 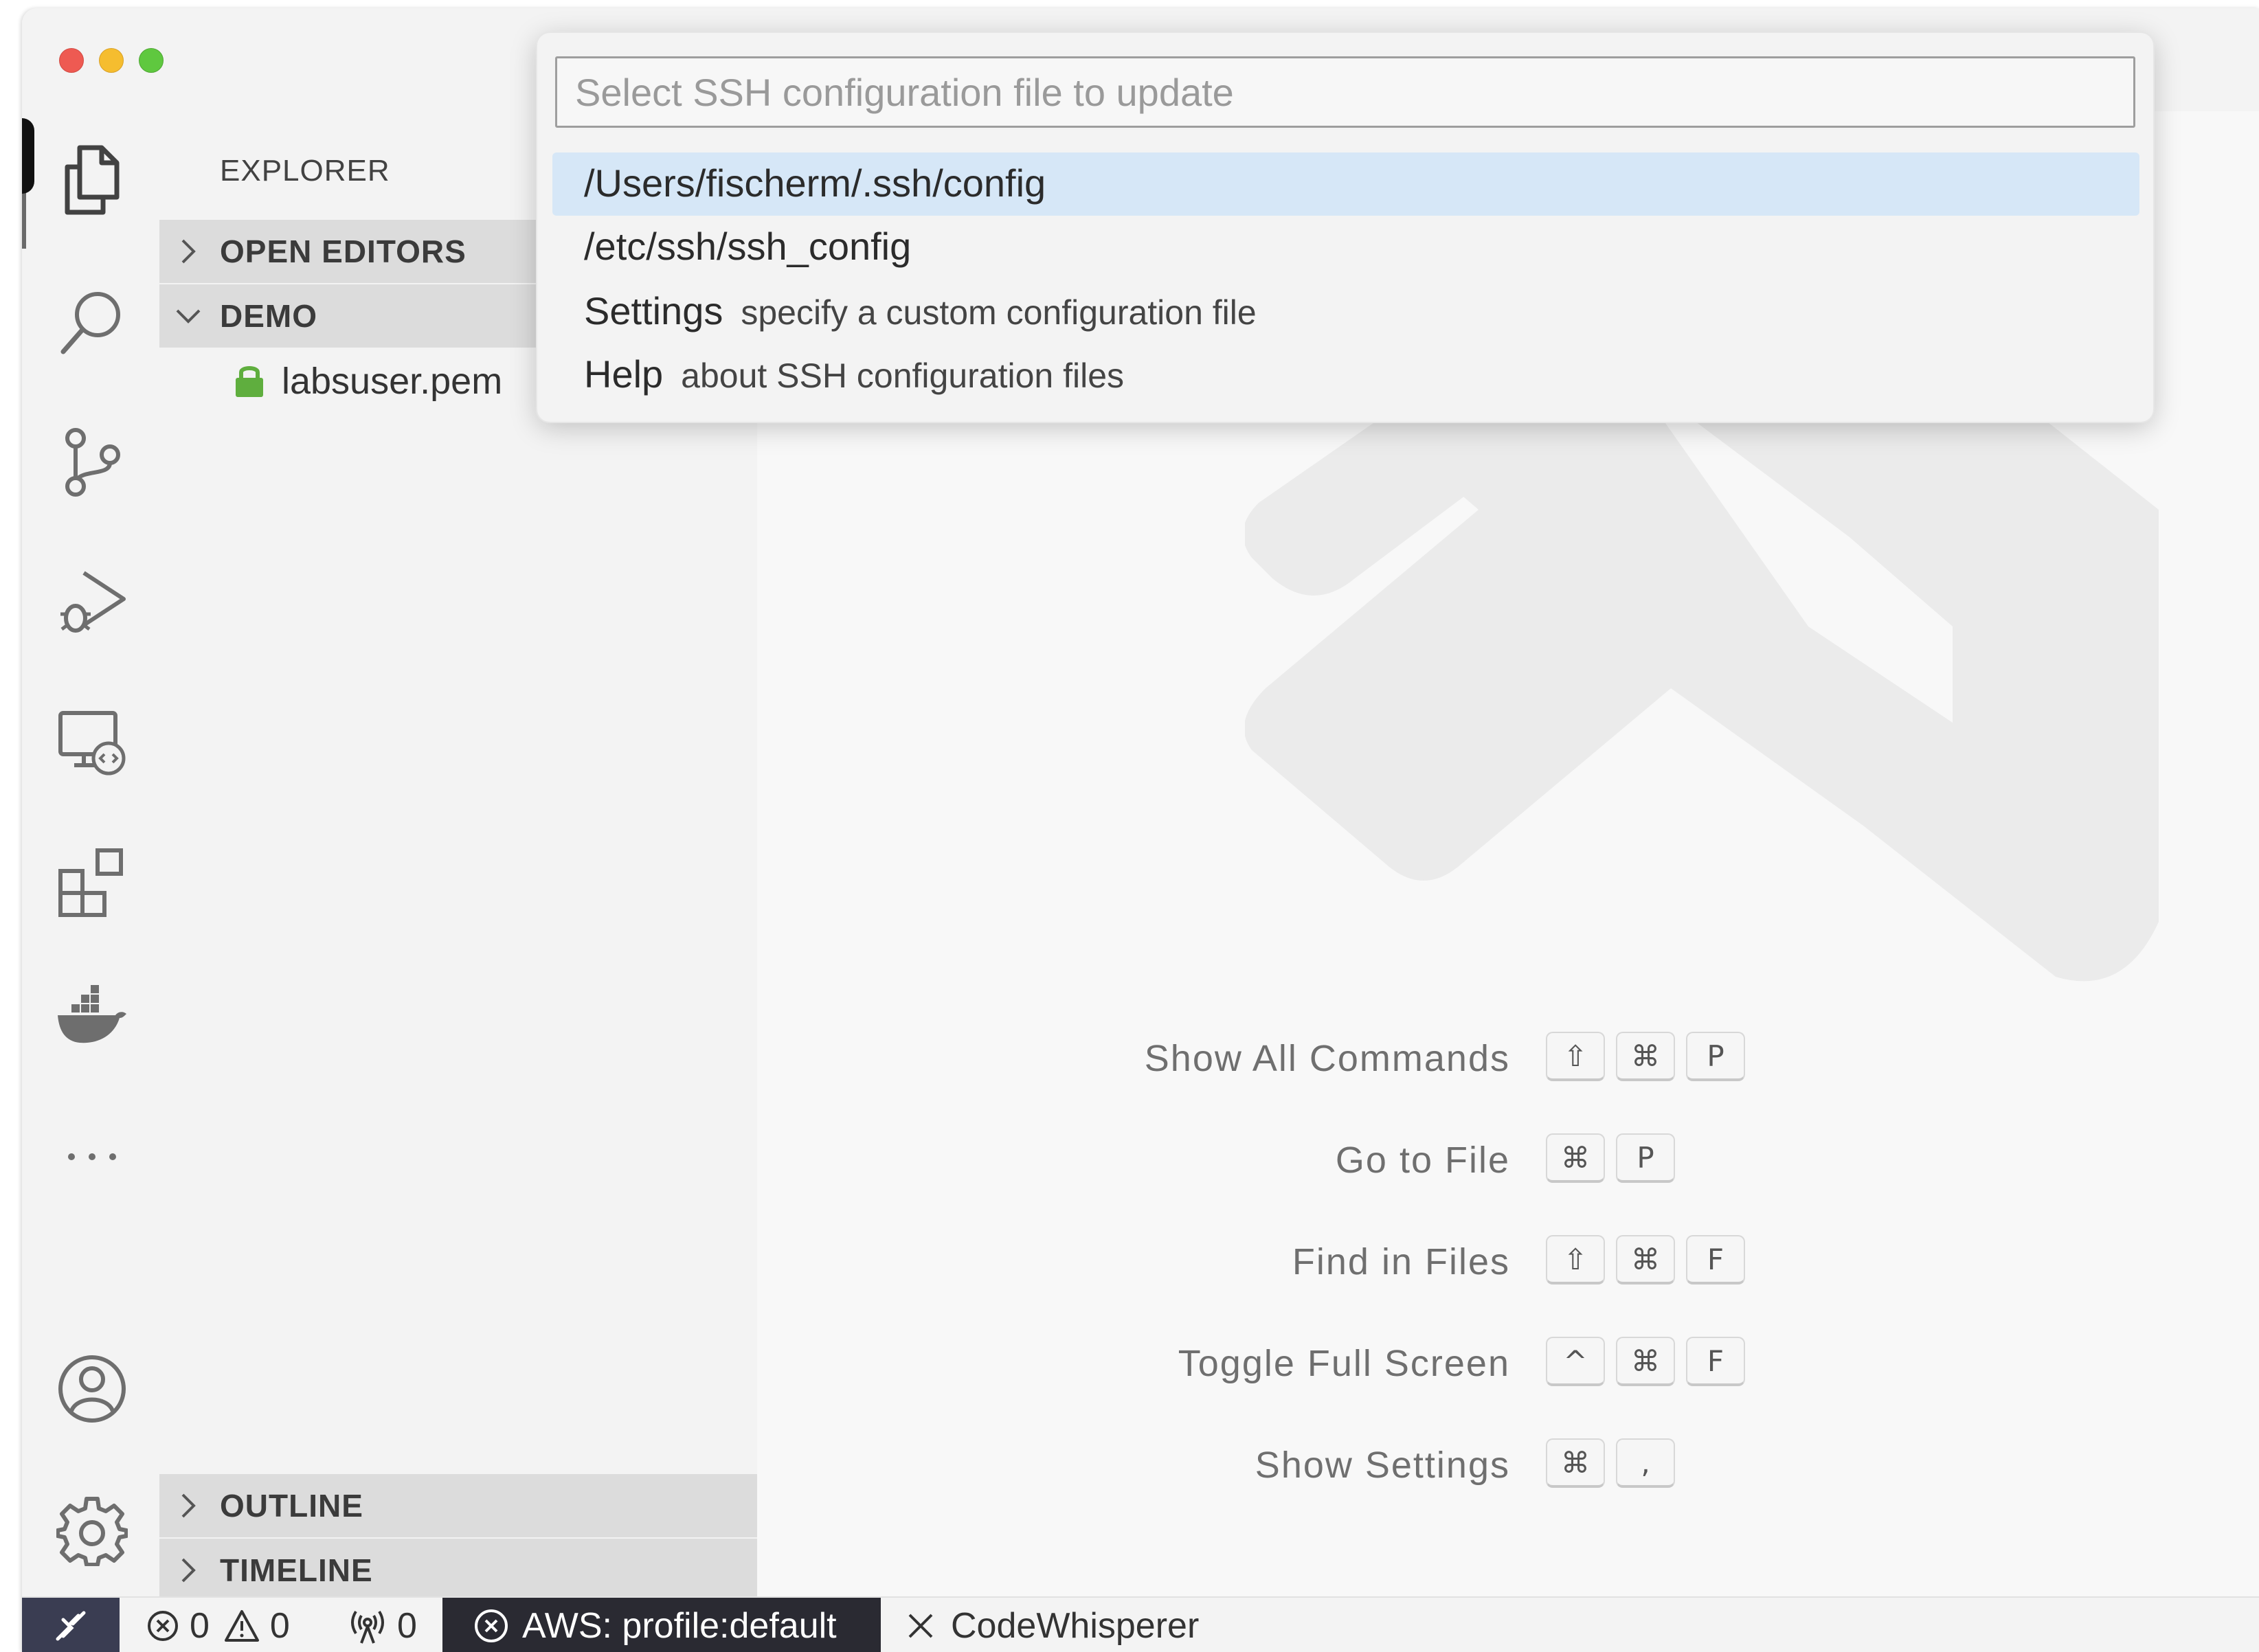 I want to click on run-debug-button, so click(x=92, y=601).